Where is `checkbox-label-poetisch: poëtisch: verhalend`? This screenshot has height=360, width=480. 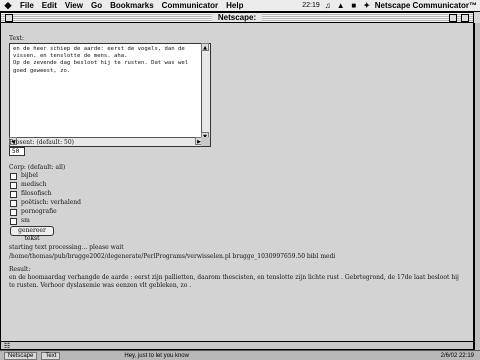 checkbox-label-poetisch: poëtisch: verhalend is located at coordinates (51, 202).